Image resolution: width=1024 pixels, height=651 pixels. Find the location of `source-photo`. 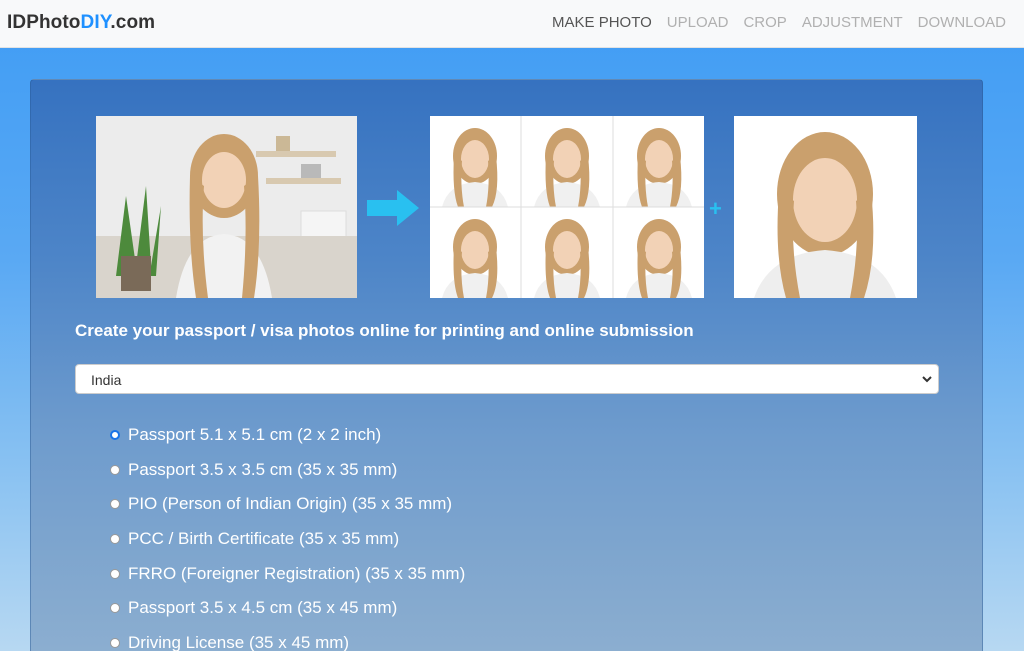

source-photo is located at coordinates (226, 207).